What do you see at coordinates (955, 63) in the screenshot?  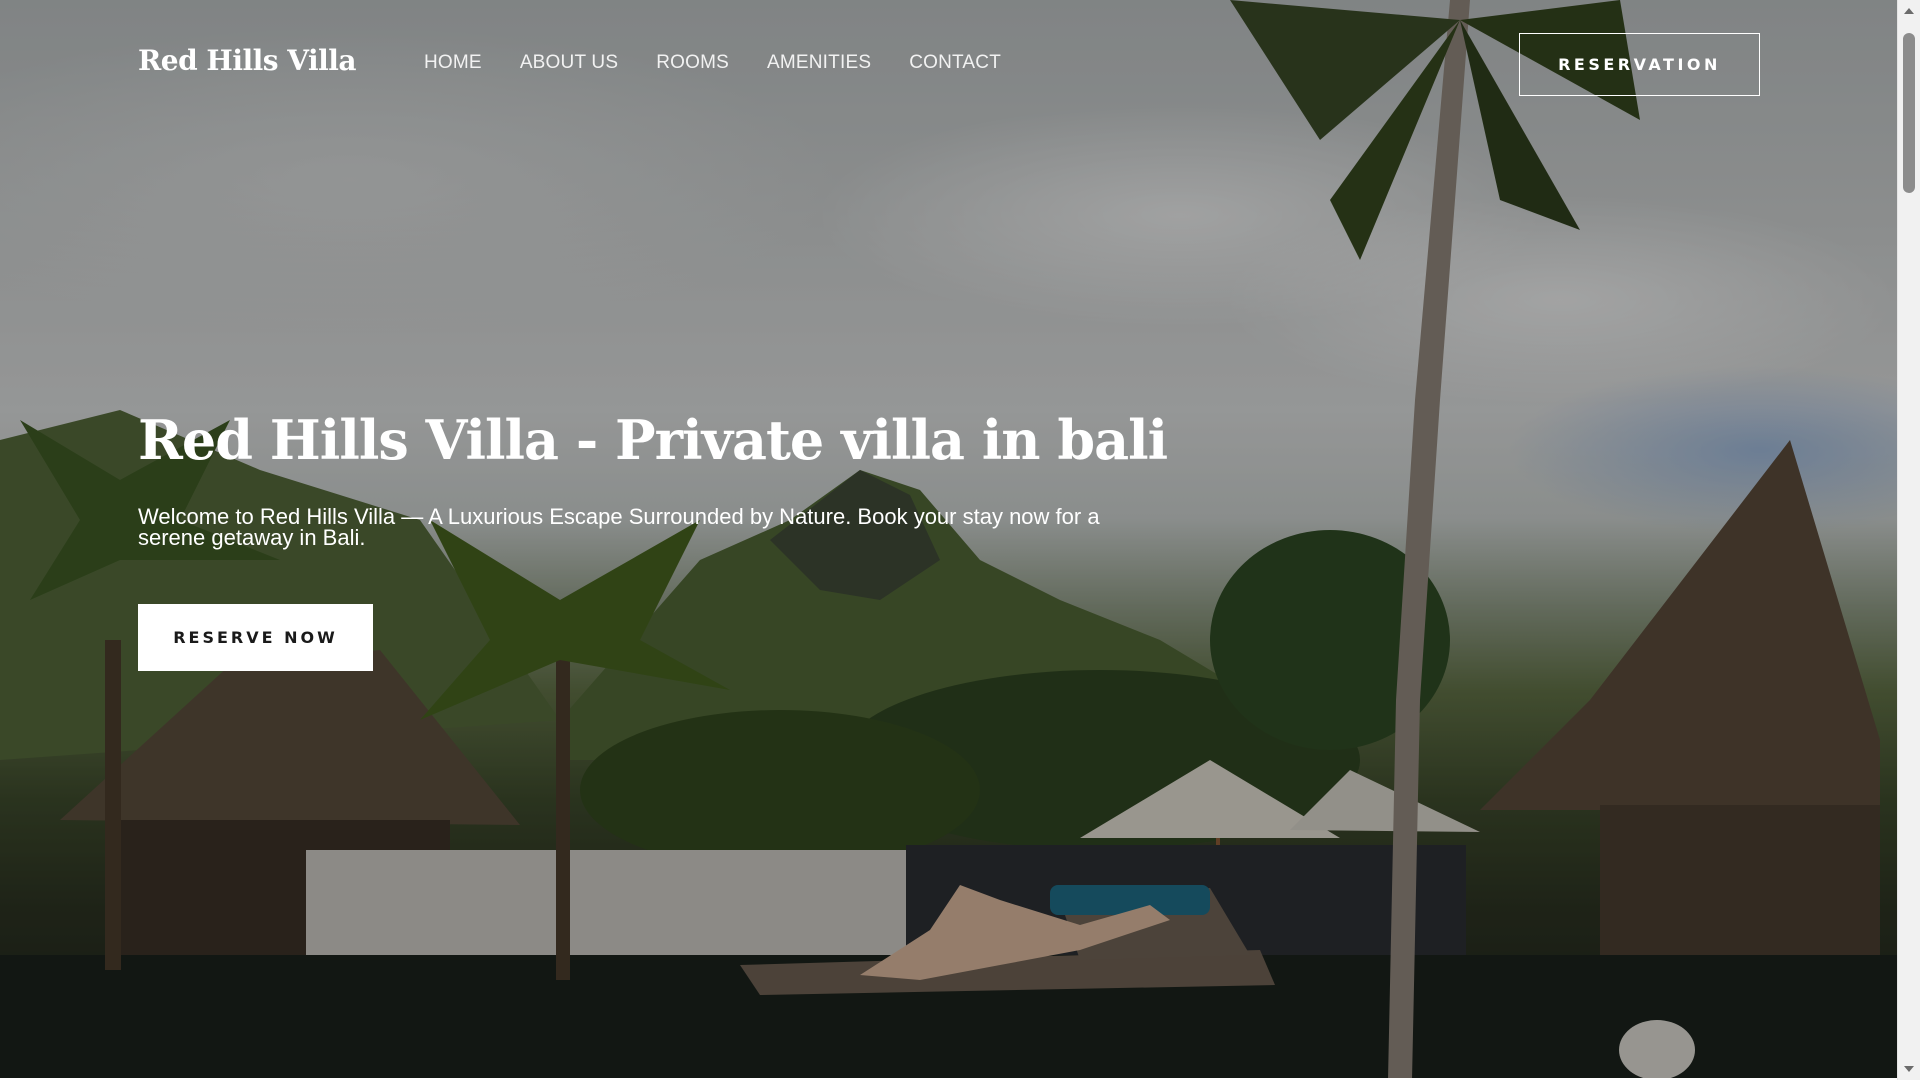 I see `nav-link-contact: CONTACT` at bounding box center [955, 63].